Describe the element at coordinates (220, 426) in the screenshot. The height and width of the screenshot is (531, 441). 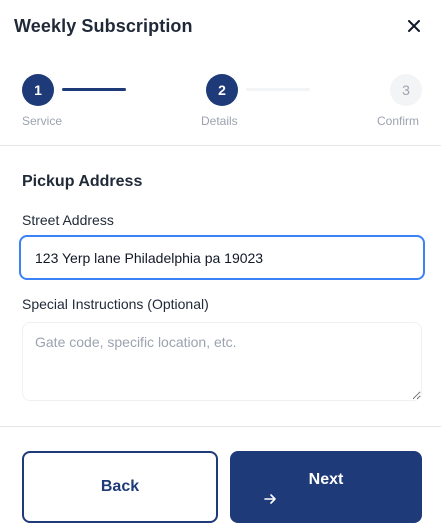
I see `footer-divider` at that location.